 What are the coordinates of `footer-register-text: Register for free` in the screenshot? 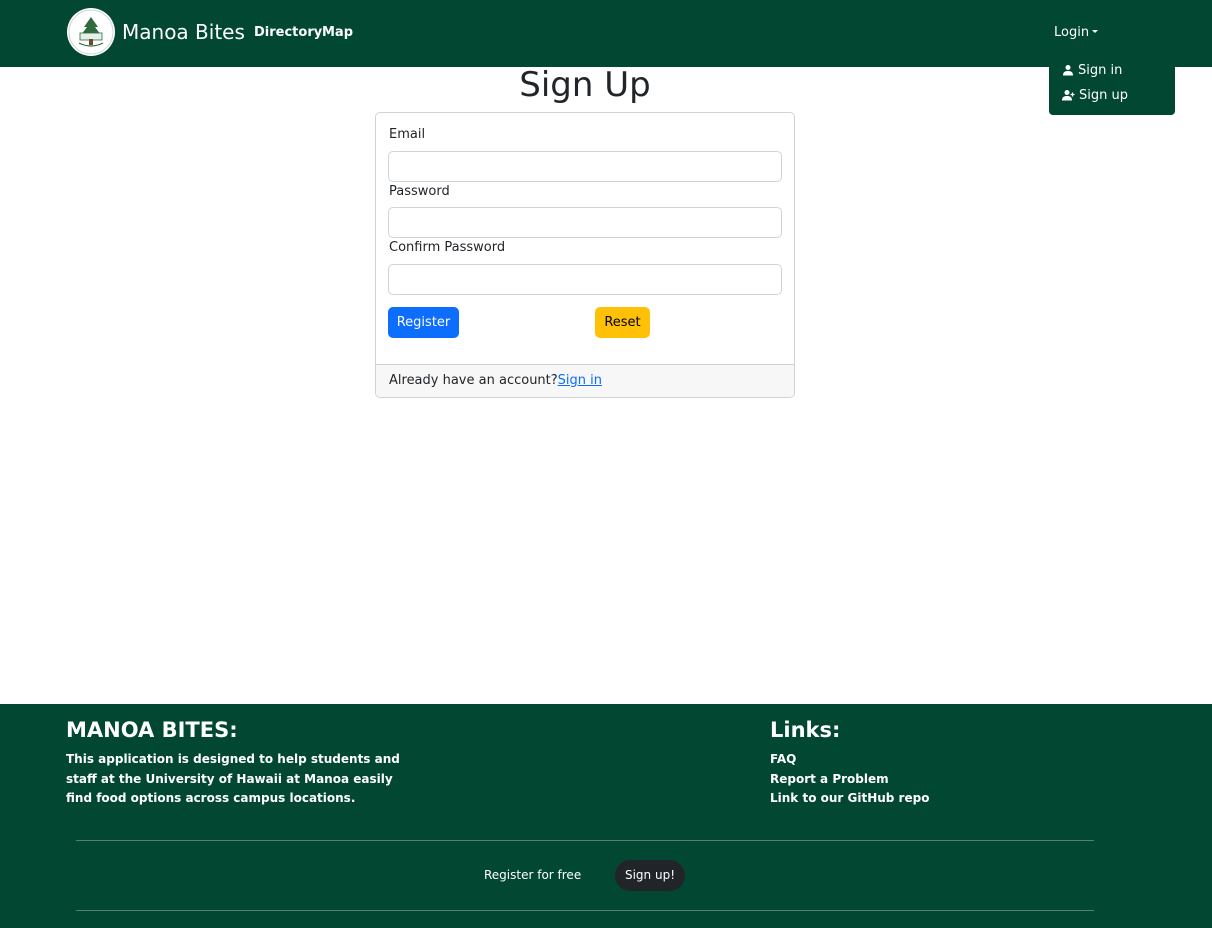 It's located at (533, 875).